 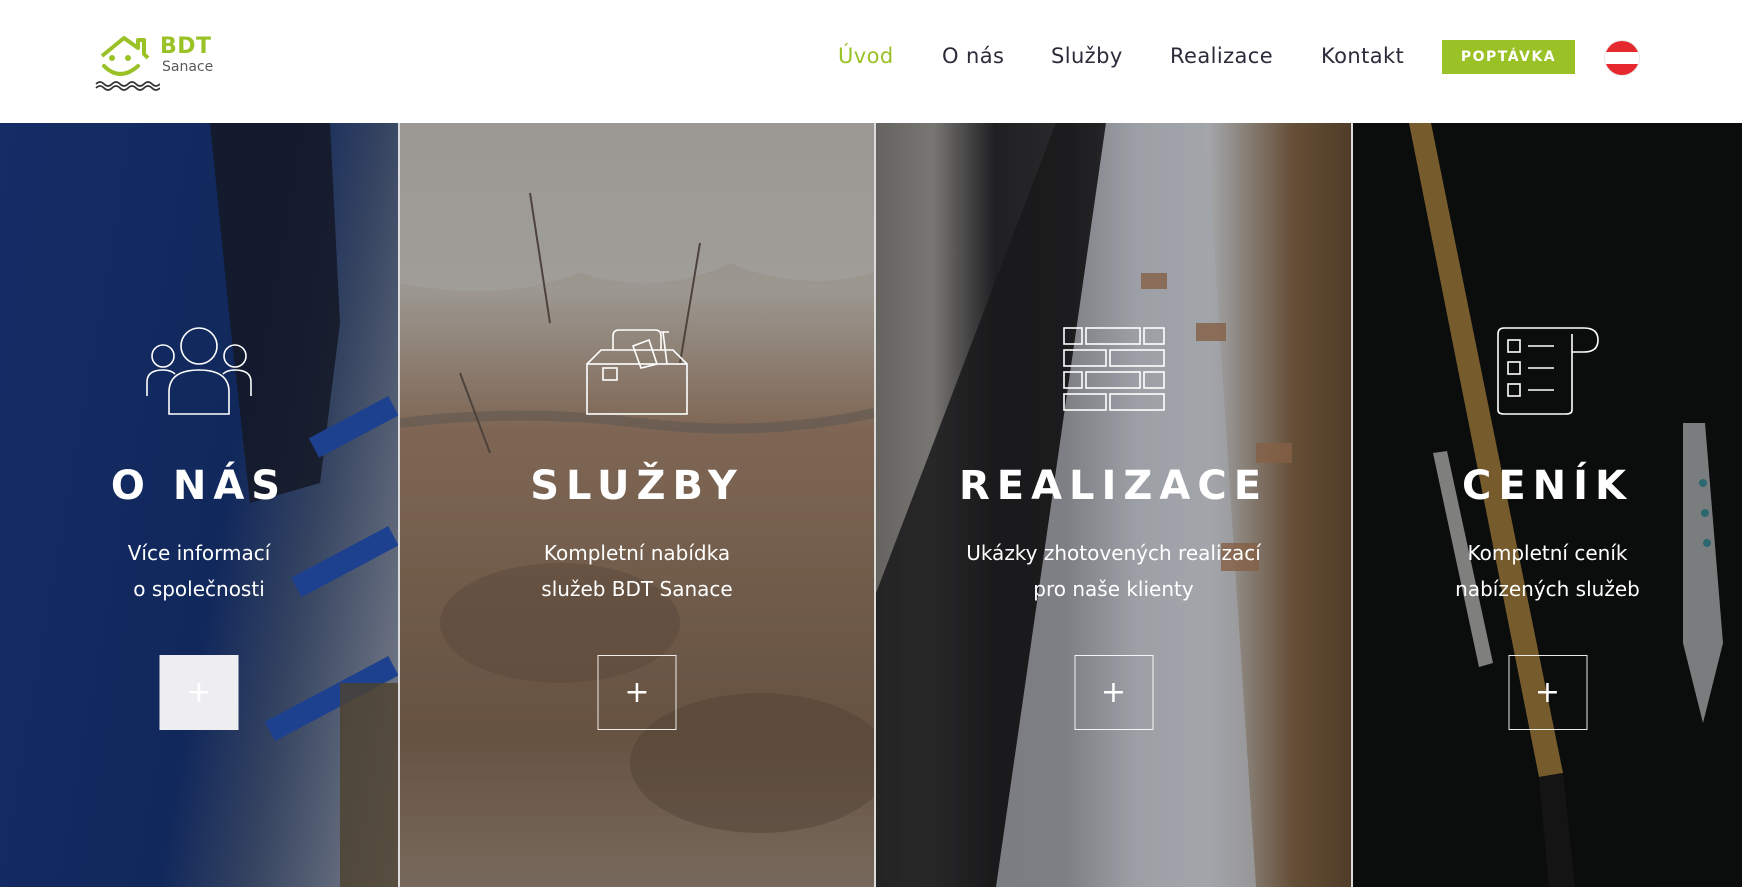 I want to click on austria-flag-icon, so click(x=1622, y=58).